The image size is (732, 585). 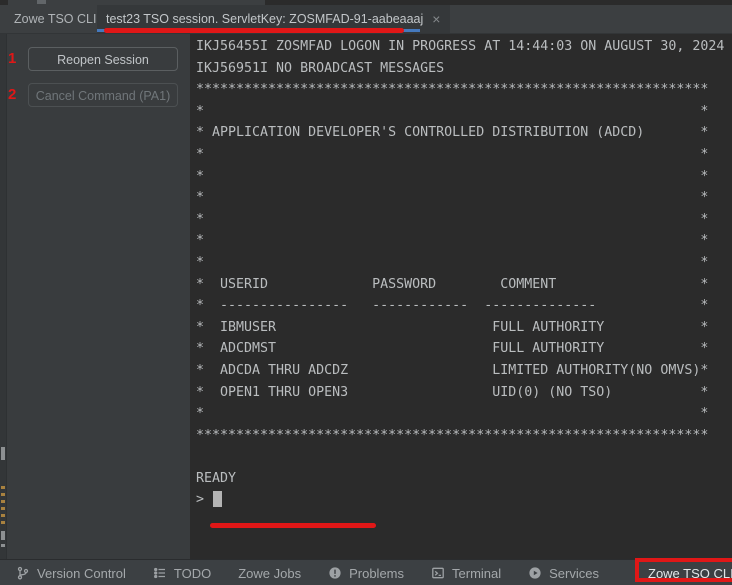 I want to click on annotation-underline-tab, so click(x=254, y=30).